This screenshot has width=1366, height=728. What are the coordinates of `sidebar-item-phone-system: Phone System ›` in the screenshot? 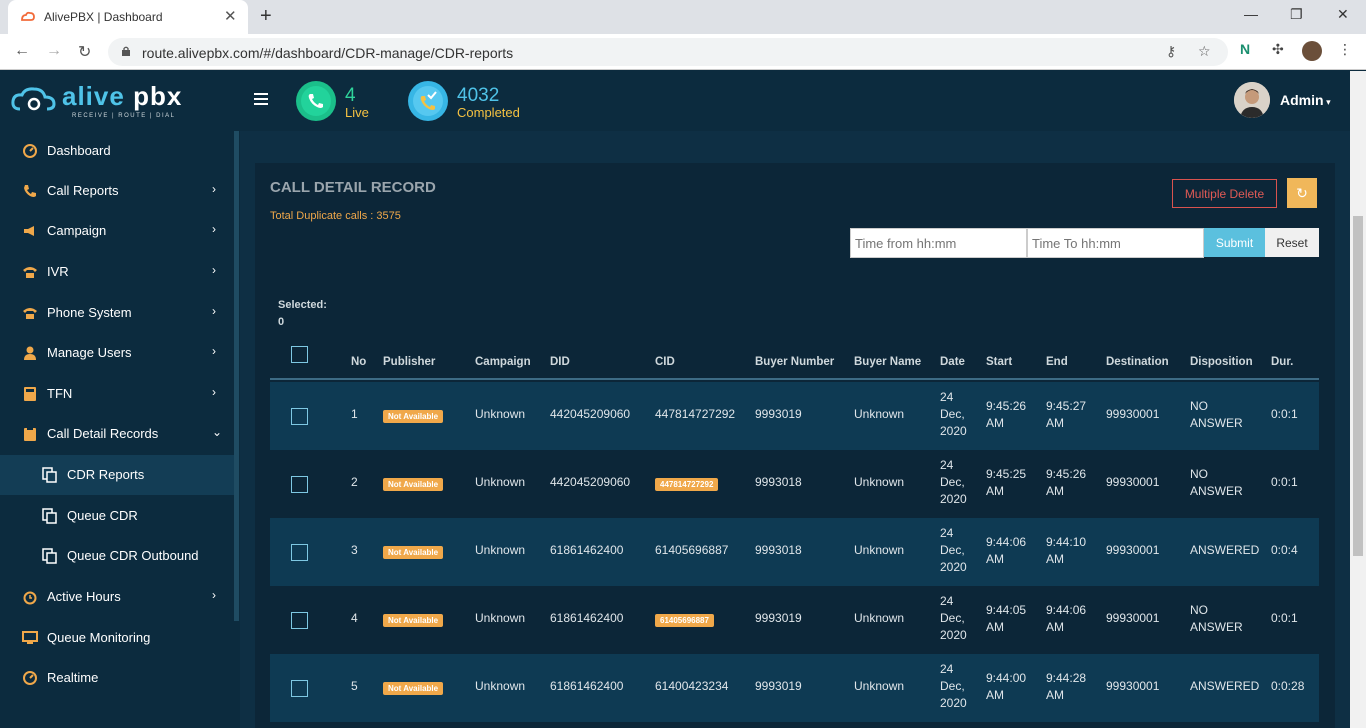 It's located at (117, 313).